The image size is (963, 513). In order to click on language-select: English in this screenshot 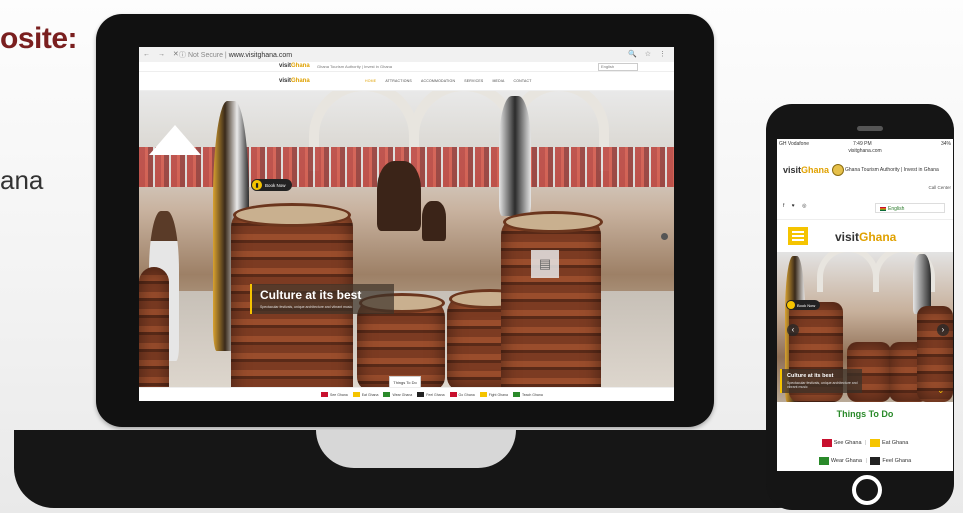, I will do `click(618, 67)`.